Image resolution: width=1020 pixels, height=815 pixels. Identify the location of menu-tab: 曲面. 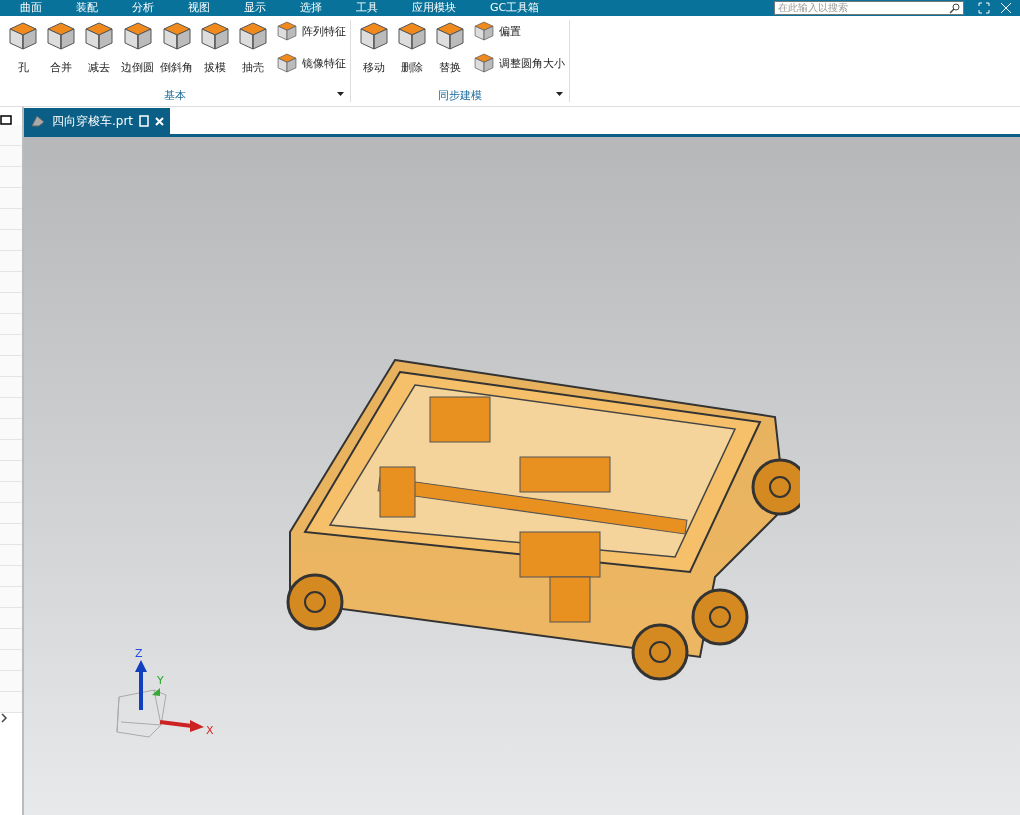
(31, 8).